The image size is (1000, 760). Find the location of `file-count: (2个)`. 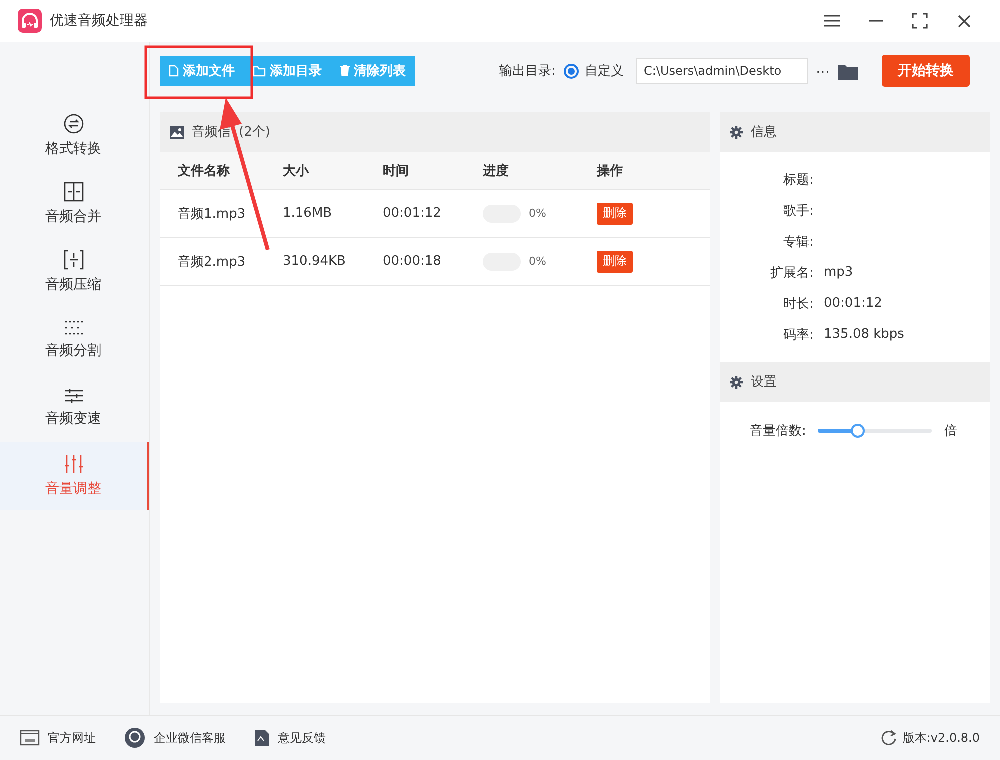

file-count: (2个) is located at coordinates (254, 132).